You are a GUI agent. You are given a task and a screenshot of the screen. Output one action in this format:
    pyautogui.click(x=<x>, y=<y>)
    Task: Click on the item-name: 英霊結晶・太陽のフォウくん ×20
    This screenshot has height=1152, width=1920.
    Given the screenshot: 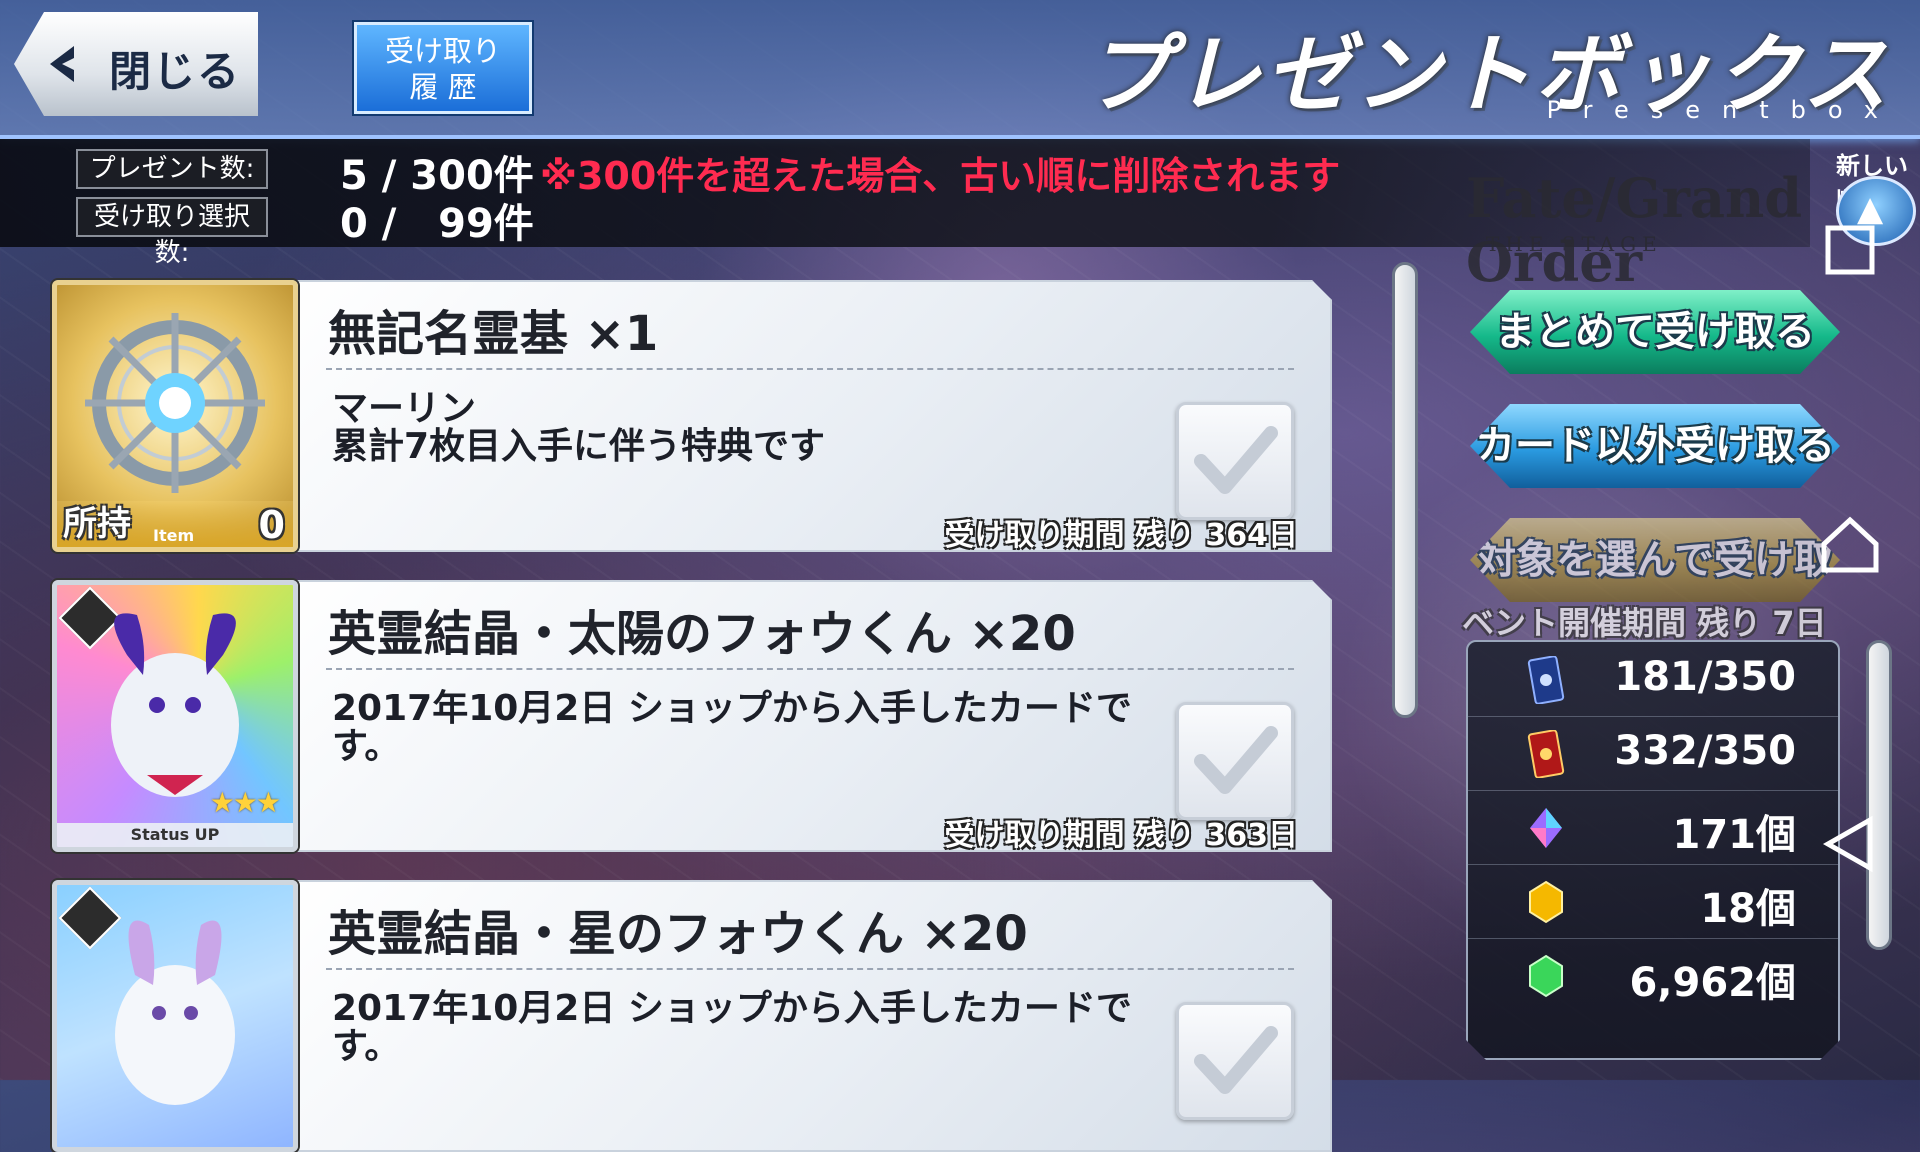 What is the action you would take?
    pyautogui.click(x=702, y=634)
    